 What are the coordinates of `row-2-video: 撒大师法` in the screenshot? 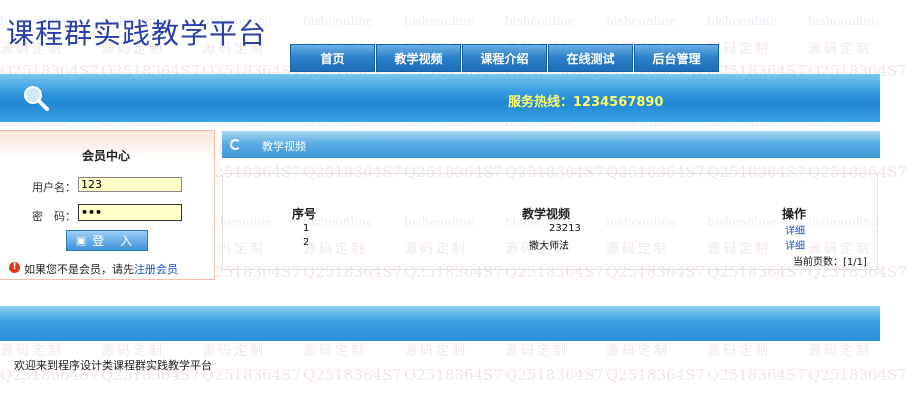 It's located at (549, 246).